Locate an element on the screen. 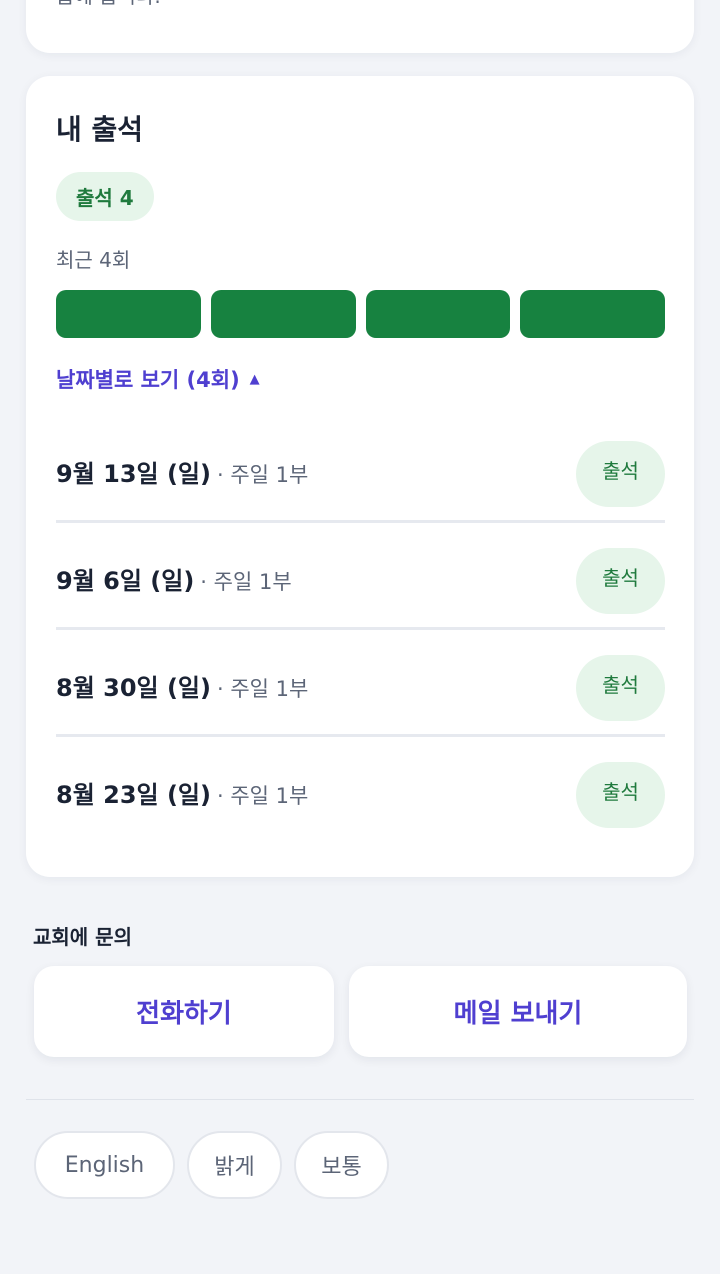 The image size is (720, 1274). language-toggle-button: English is located at coordinates (104, 1165).